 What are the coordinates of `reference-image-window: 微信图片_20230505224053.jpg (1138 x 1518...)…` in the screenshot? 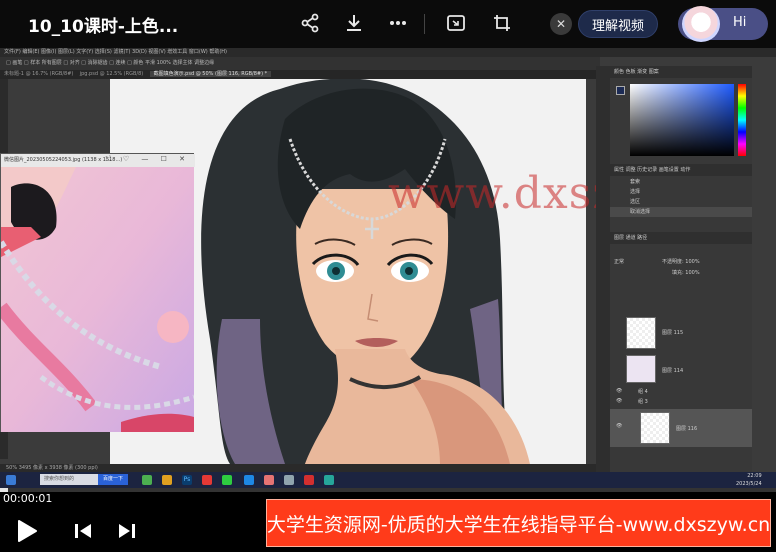 It's located at (97, 292).